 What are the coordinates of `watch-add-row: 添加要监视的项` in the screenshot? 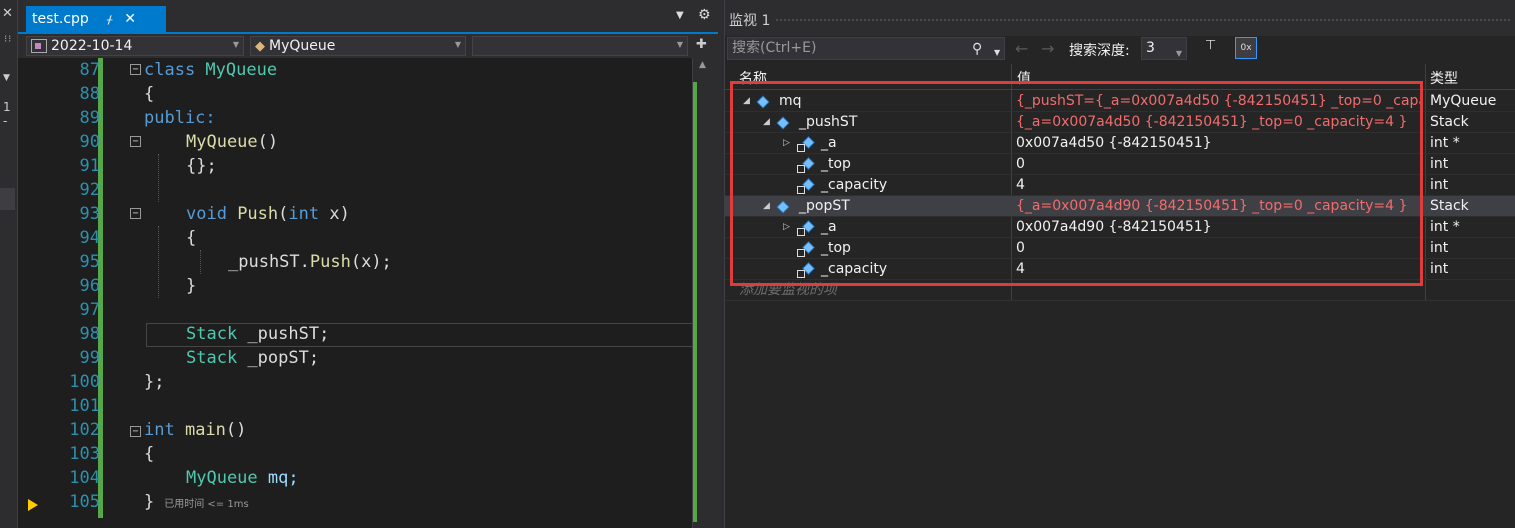 It's located at (1120, 290).